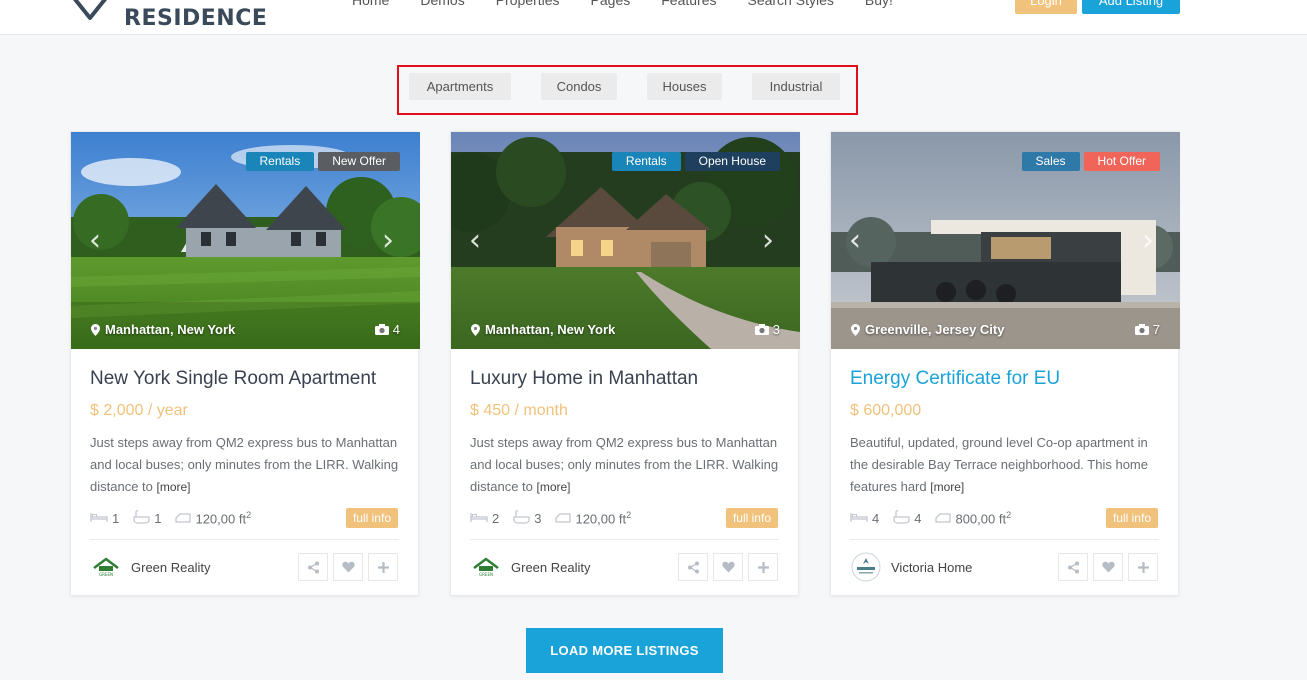 Image resolution: width=1307 pixels, height=680 pixels. I want to click on nav-item-home: Home, so click(370, 5).